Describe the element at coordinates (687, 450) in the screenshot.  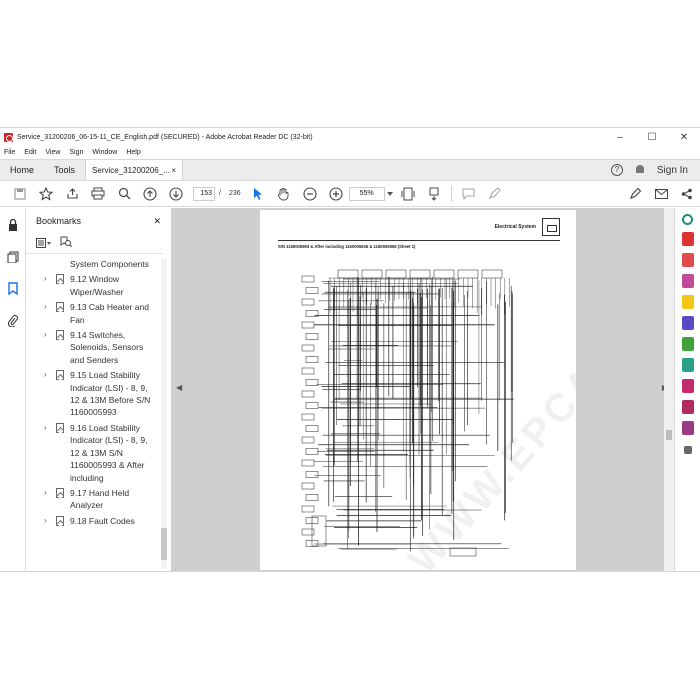
I see `more-tools-icon` at that location.